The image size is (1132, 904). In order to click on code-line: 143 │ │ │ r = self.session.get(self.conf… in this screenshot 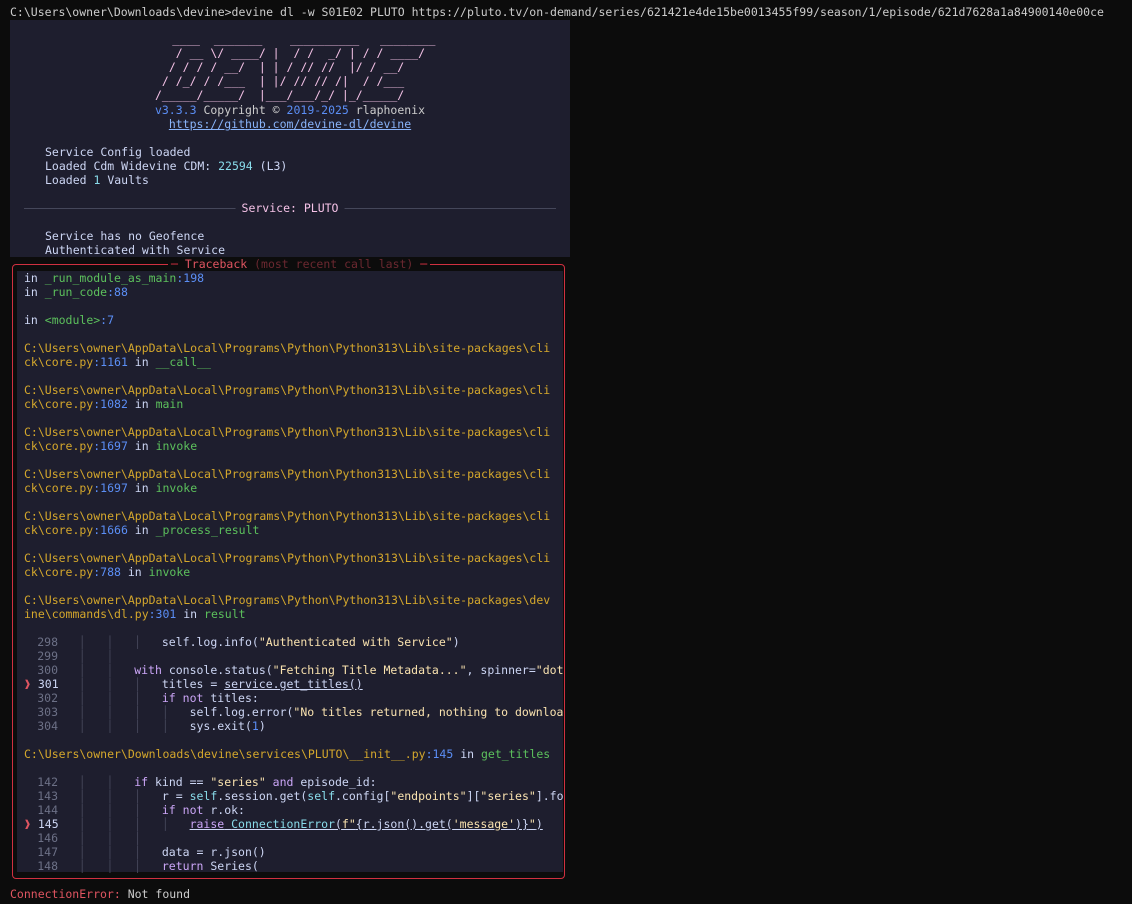, I will do `click(300, 796)`.